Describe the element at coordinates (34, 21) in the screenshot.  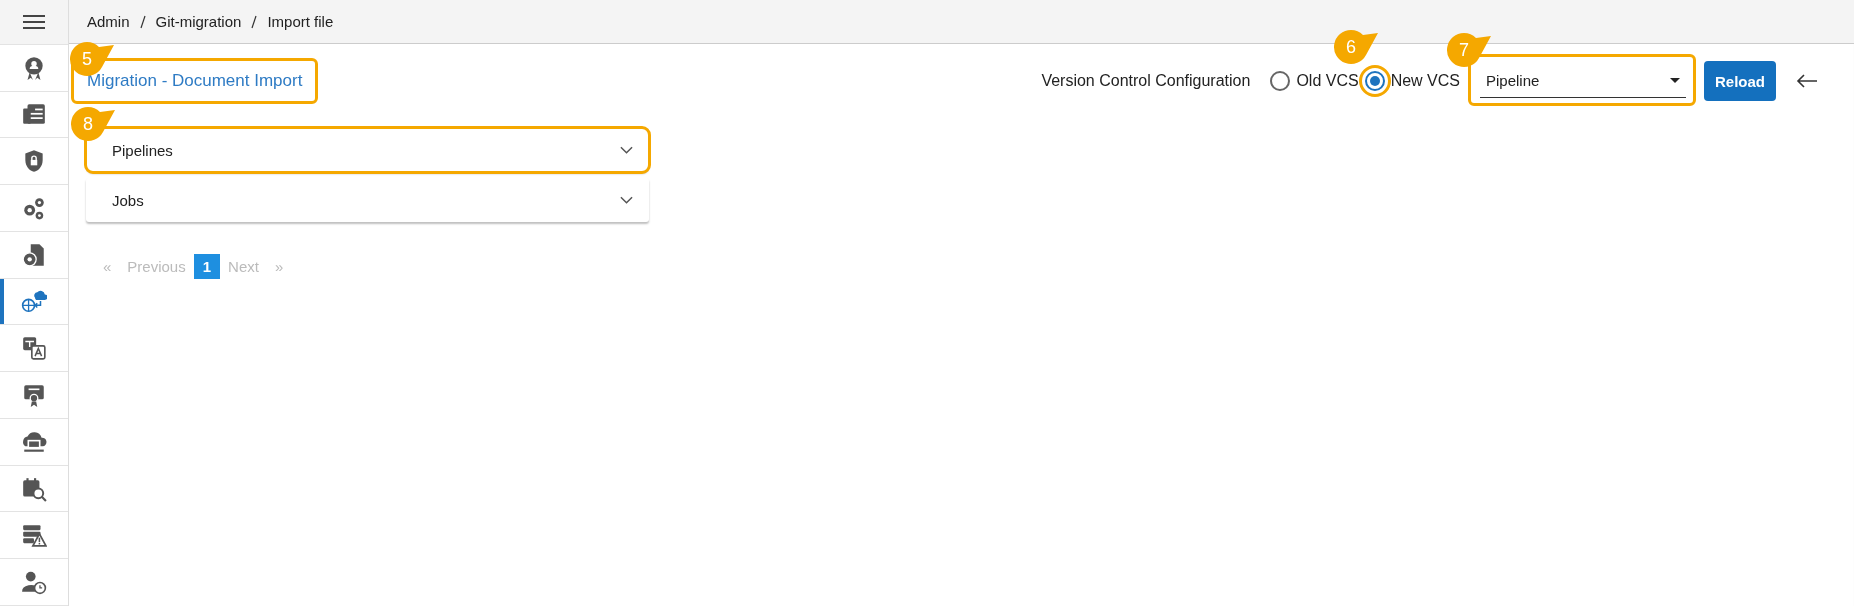
I see `menu-icon` at that location.